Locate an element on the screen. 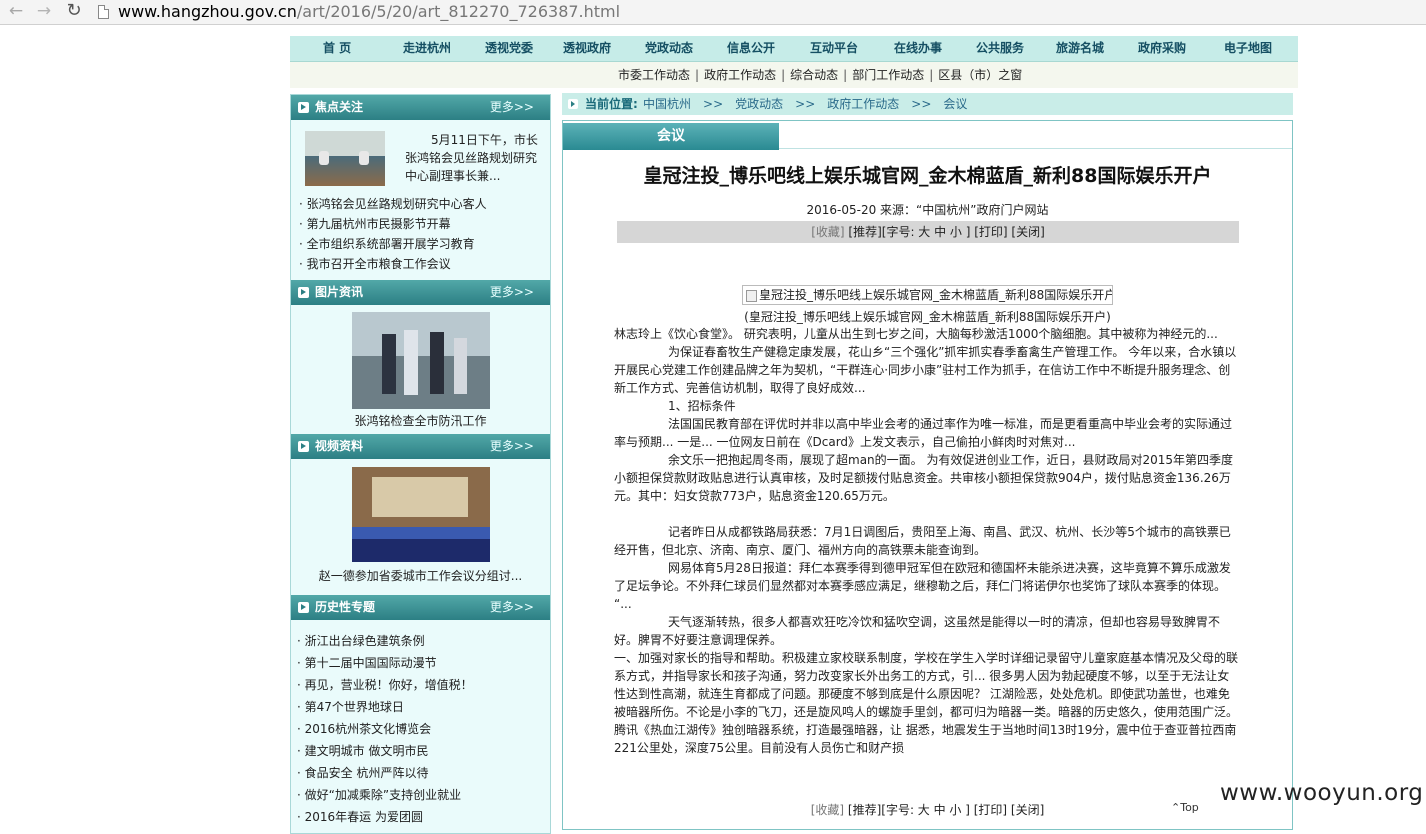 This screenshot has width=1426, height=834. photo-section-header: 图片资讯 更多>> is located at coordinates (420, 292).